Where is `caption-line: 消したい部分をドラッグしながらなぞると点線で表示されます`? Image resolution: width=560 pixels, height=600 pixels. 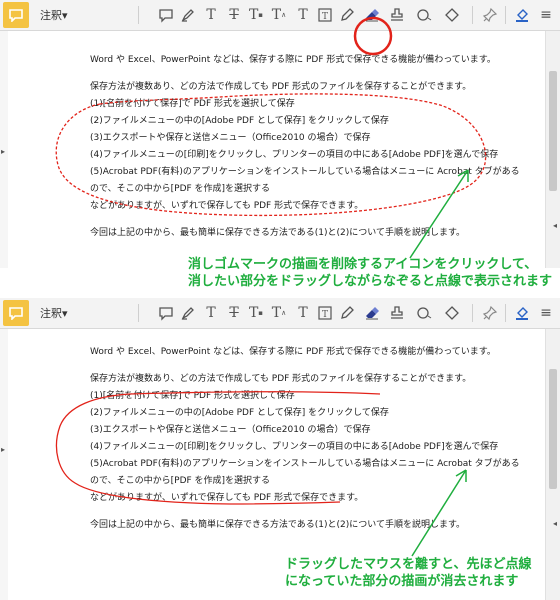 caption-line: 消したい部分をドラッグしながらなぞると点線で表示されます is located at coordinates (370, 281).